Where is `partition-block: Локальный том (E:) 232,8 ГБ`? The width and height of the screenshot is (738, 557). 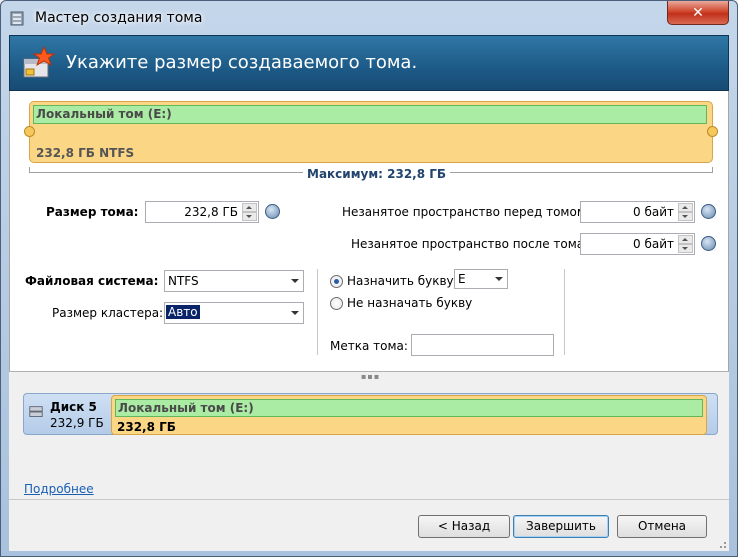
partition-block: Локальный том (E:) 232,8 ГБ is located at coordinates (409, 415).